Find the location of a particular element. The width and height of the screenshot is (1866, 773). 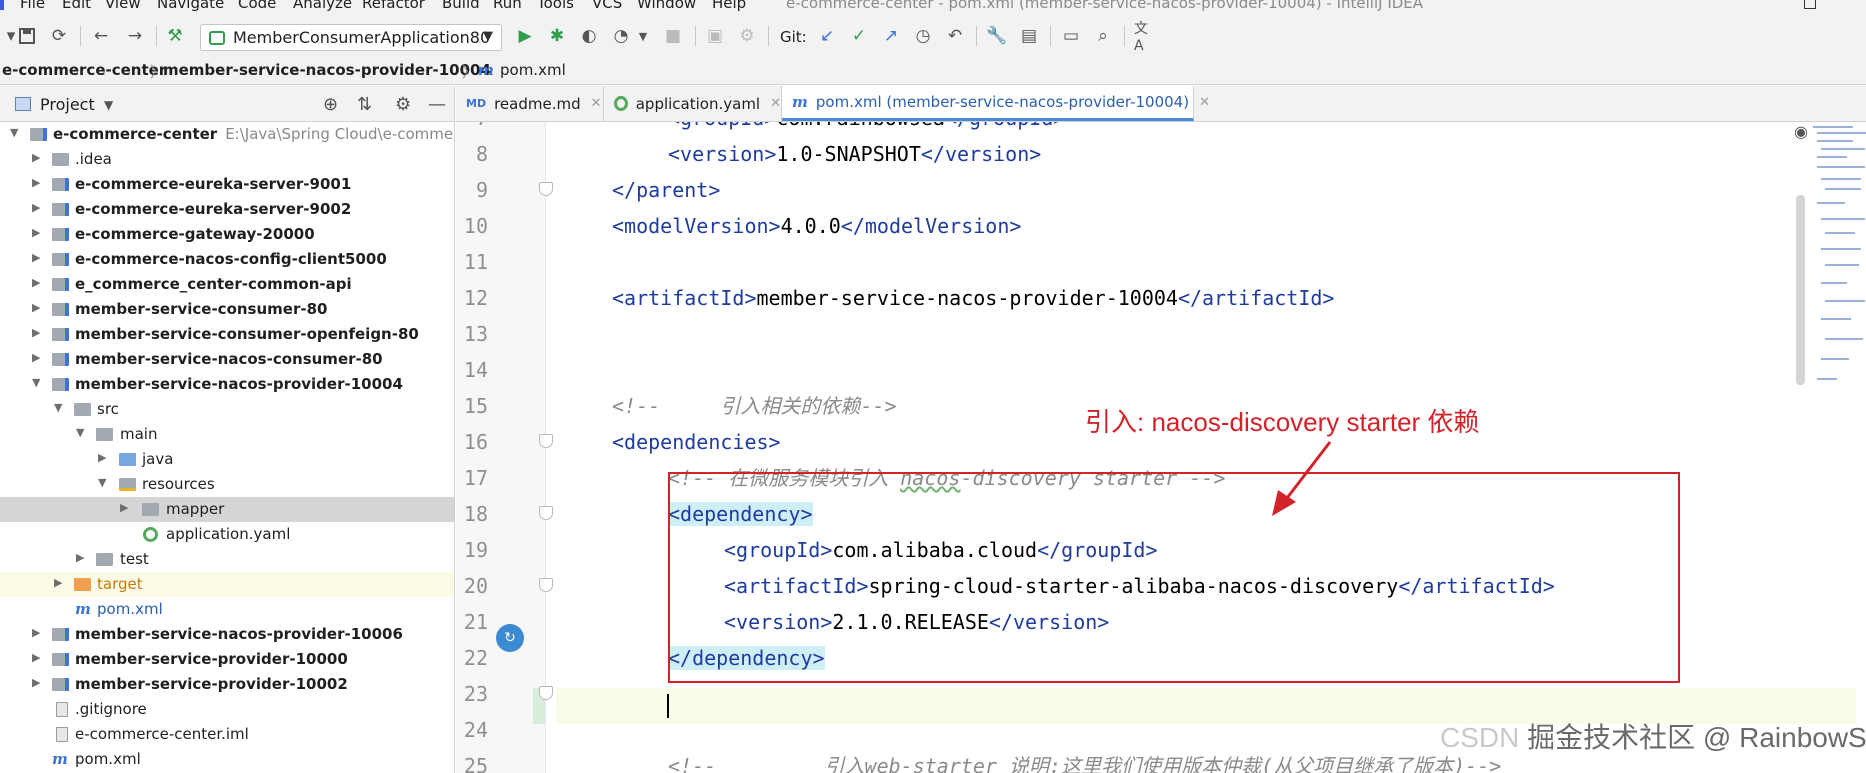

git-update-icon: ↙ is located at coordinates (827, 36).